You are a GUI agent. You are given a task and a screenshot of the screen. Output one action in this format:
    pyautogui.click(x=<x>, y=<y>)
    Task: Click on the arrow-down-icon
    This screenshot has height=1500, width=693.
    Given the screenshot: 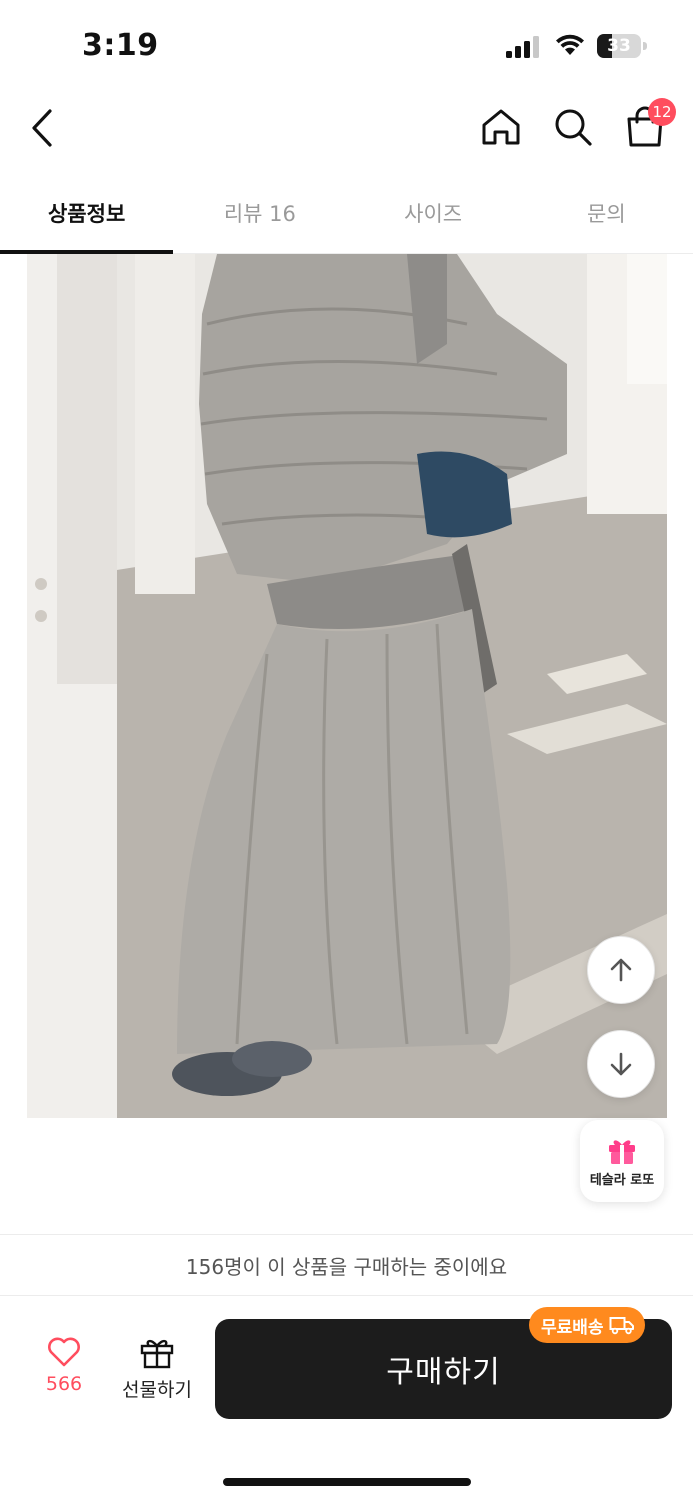 What is the action you would take?
    pyautogui.click(x=621, y=1064)
    